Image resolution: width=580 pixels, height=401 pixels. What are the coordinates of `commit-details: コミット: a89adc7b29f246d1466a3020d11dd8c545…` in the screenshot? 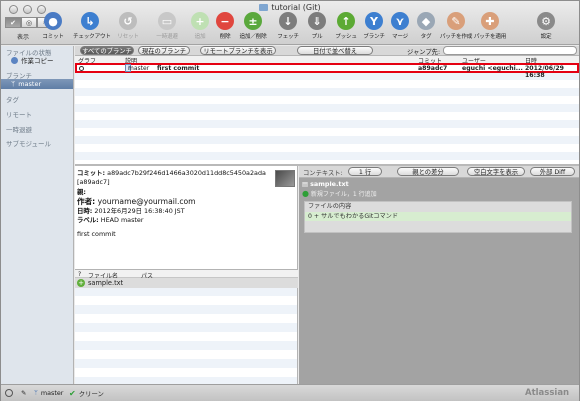 It's located at (186, 217).